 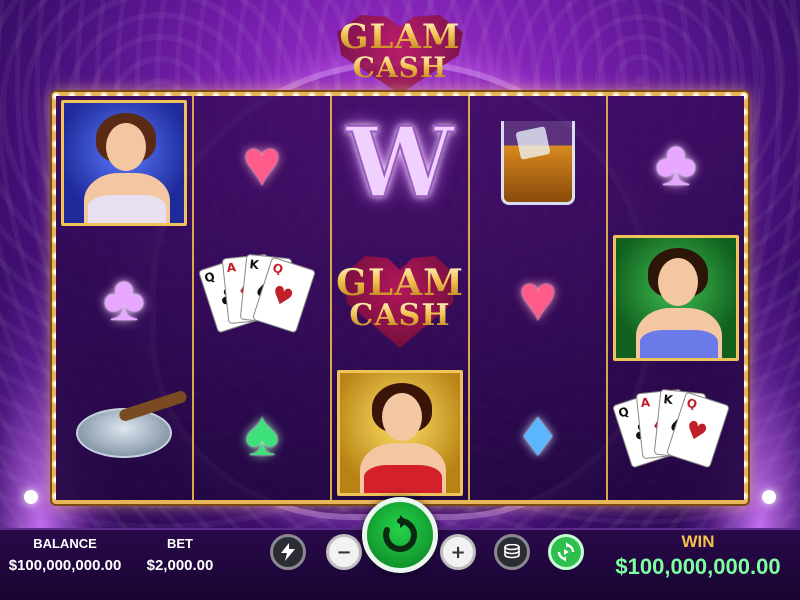 I want to click on bet-decrease-button: −, so click(x=344, y=552).